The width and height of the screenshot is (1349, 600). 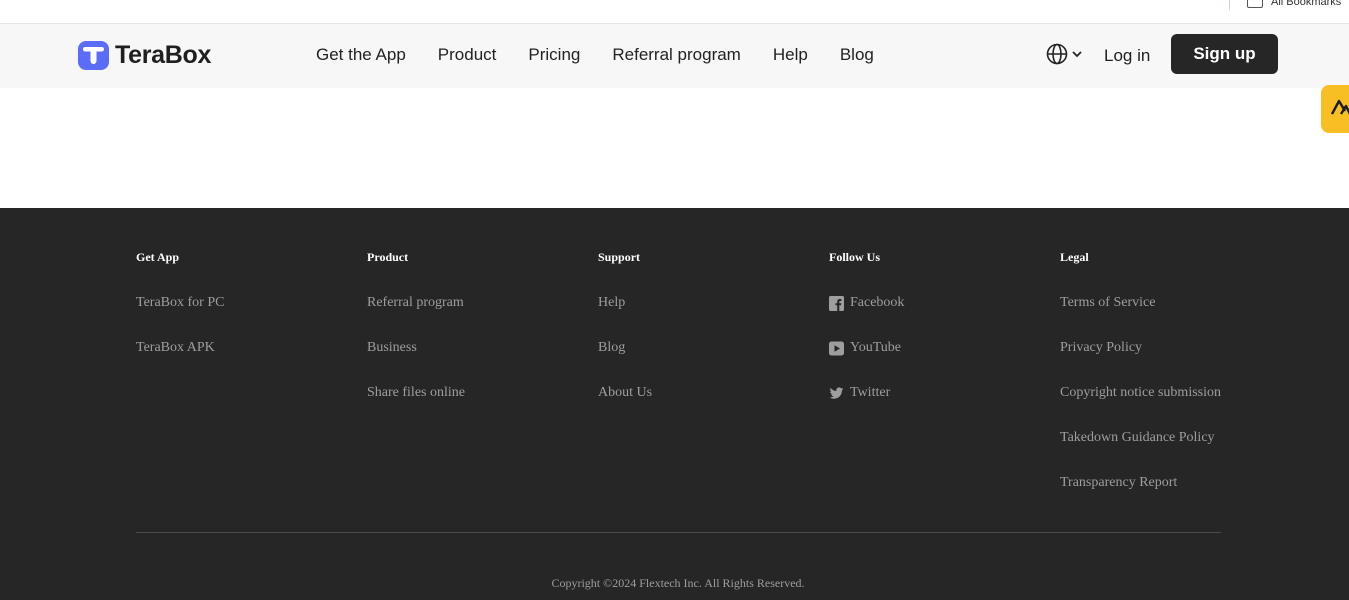 I want to click on footer-link-privacy-policy: Privacy Policy, so click(x=1170, y=348).